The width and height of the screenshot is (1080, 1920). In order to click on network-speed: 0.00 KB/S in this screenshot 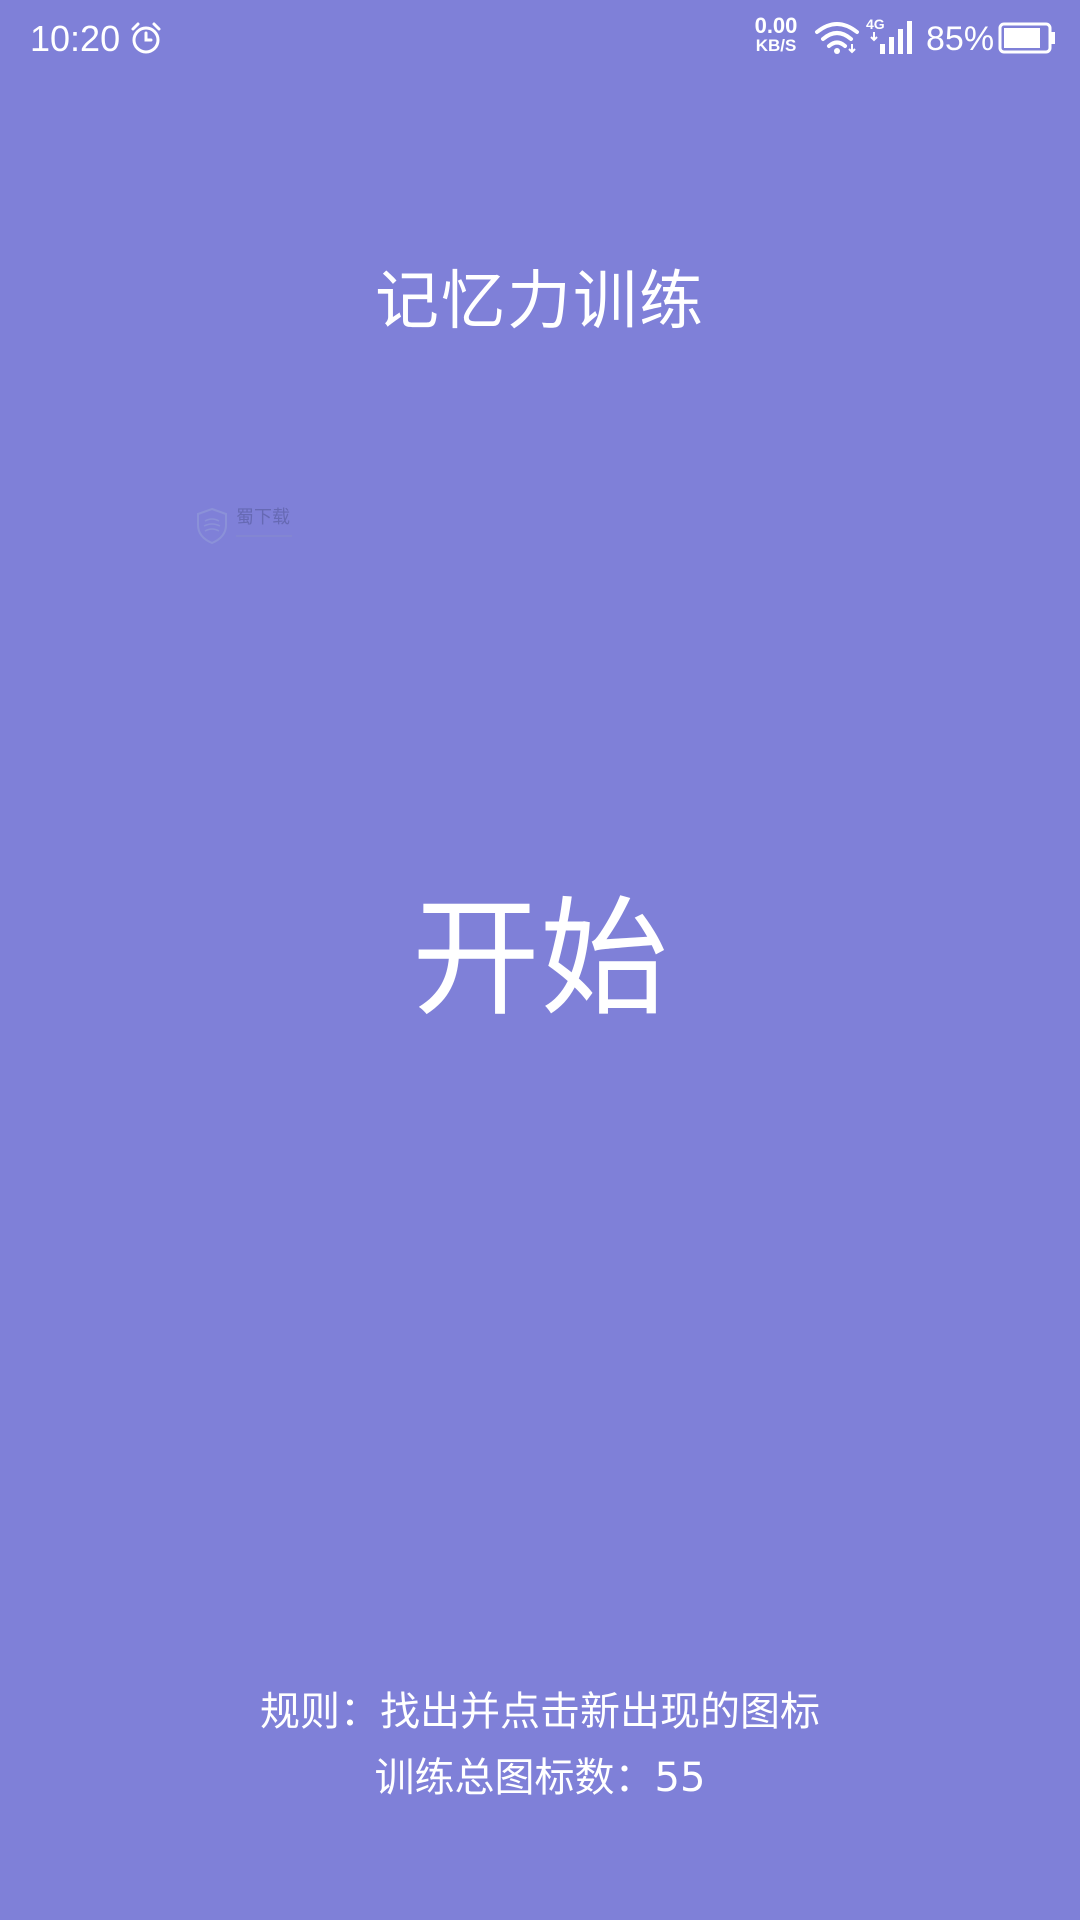, I will do `click(776, 34)`.